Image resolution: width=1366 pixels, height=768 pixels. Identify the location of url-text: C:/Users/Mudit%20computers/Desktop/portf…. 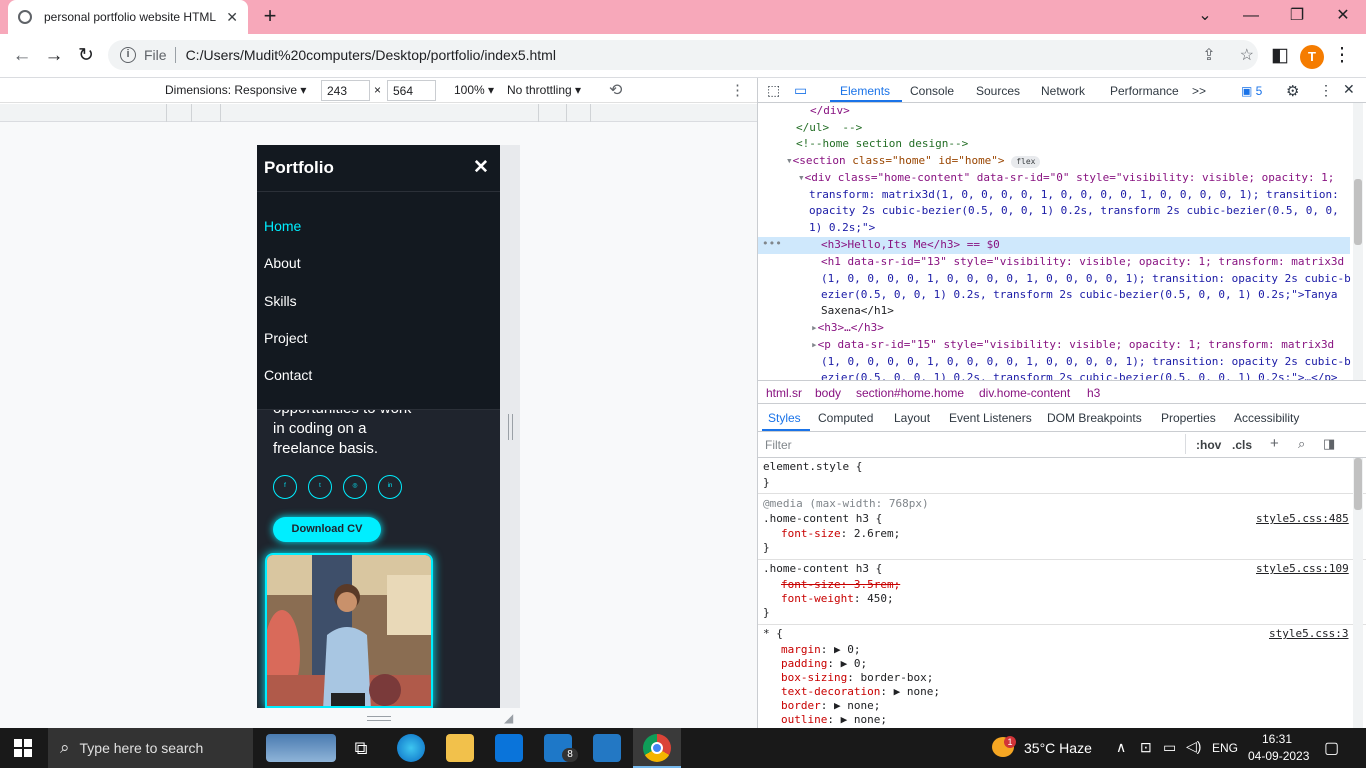
(688, 55).